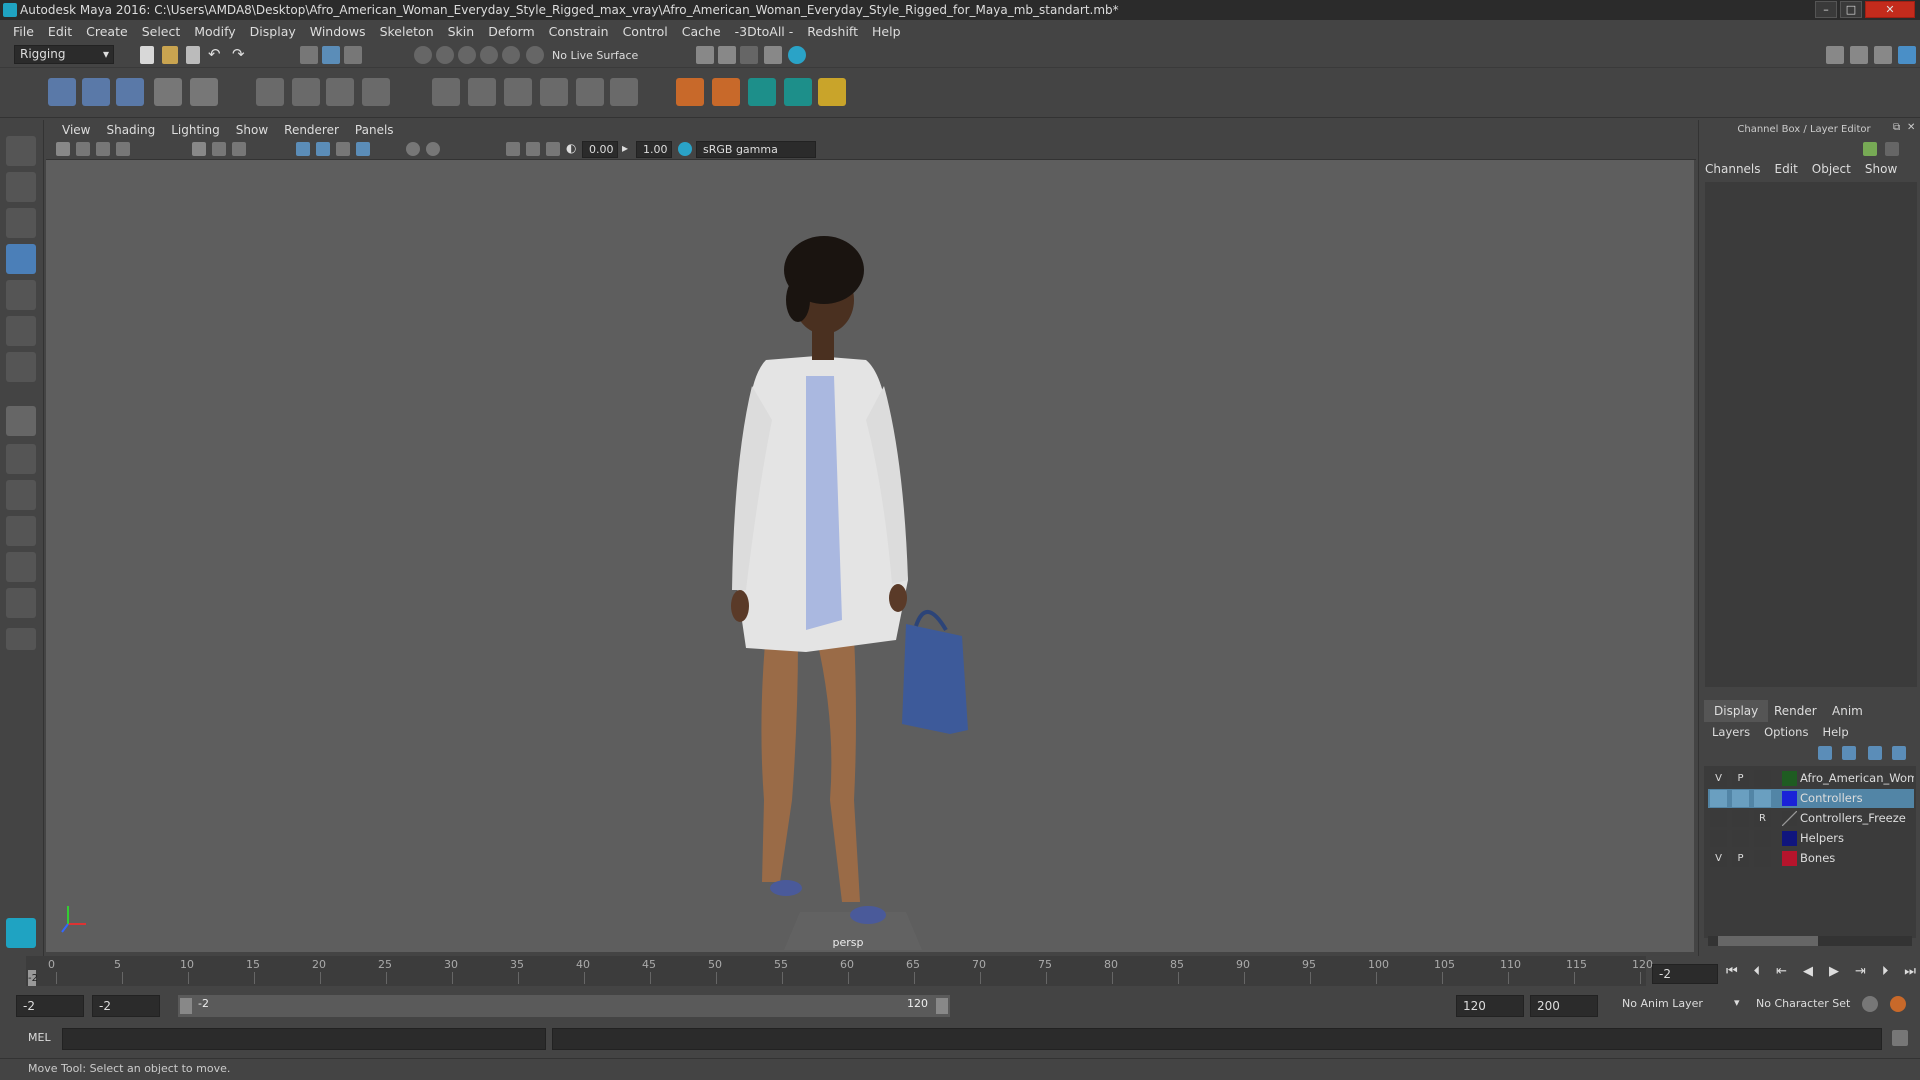 This screenshot has width=1920, height=1080. I want to click on cb-menu-object: Object, so click(1831, 169).